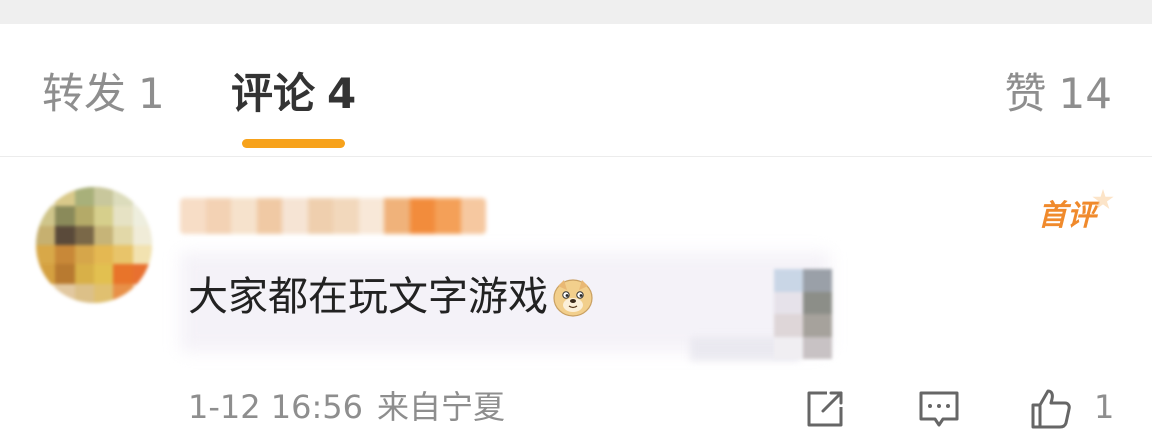 This screenshot has width=1152, height=447. What do you see at coordinates (1025, 93) in the screenshot?
I see `tab-like-label: 赞` at bounding box center [1025, 93].